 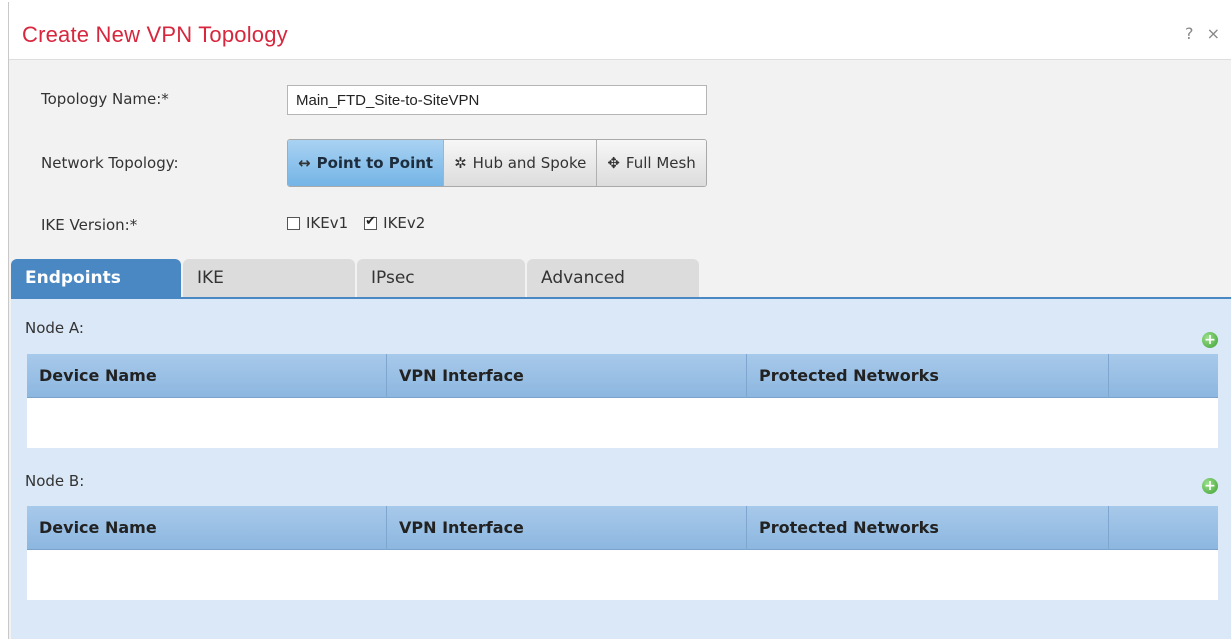 I want to click on tab-ike: IKE, so click(x=269, y=278).